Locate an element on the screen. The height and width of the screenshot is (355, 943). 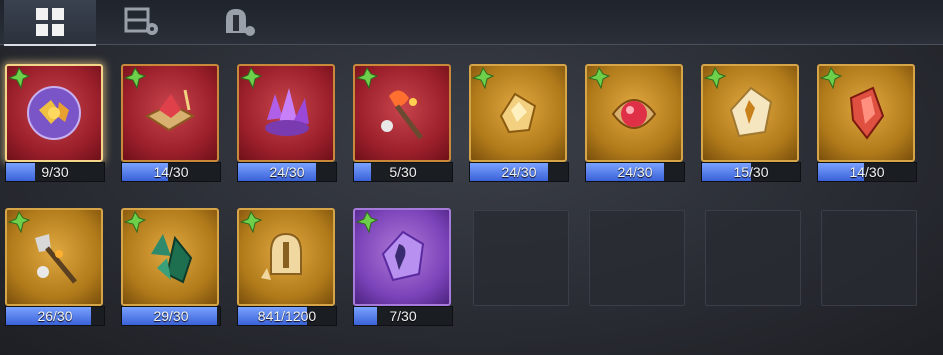
grid-icon is located at coordinates (50, 22).